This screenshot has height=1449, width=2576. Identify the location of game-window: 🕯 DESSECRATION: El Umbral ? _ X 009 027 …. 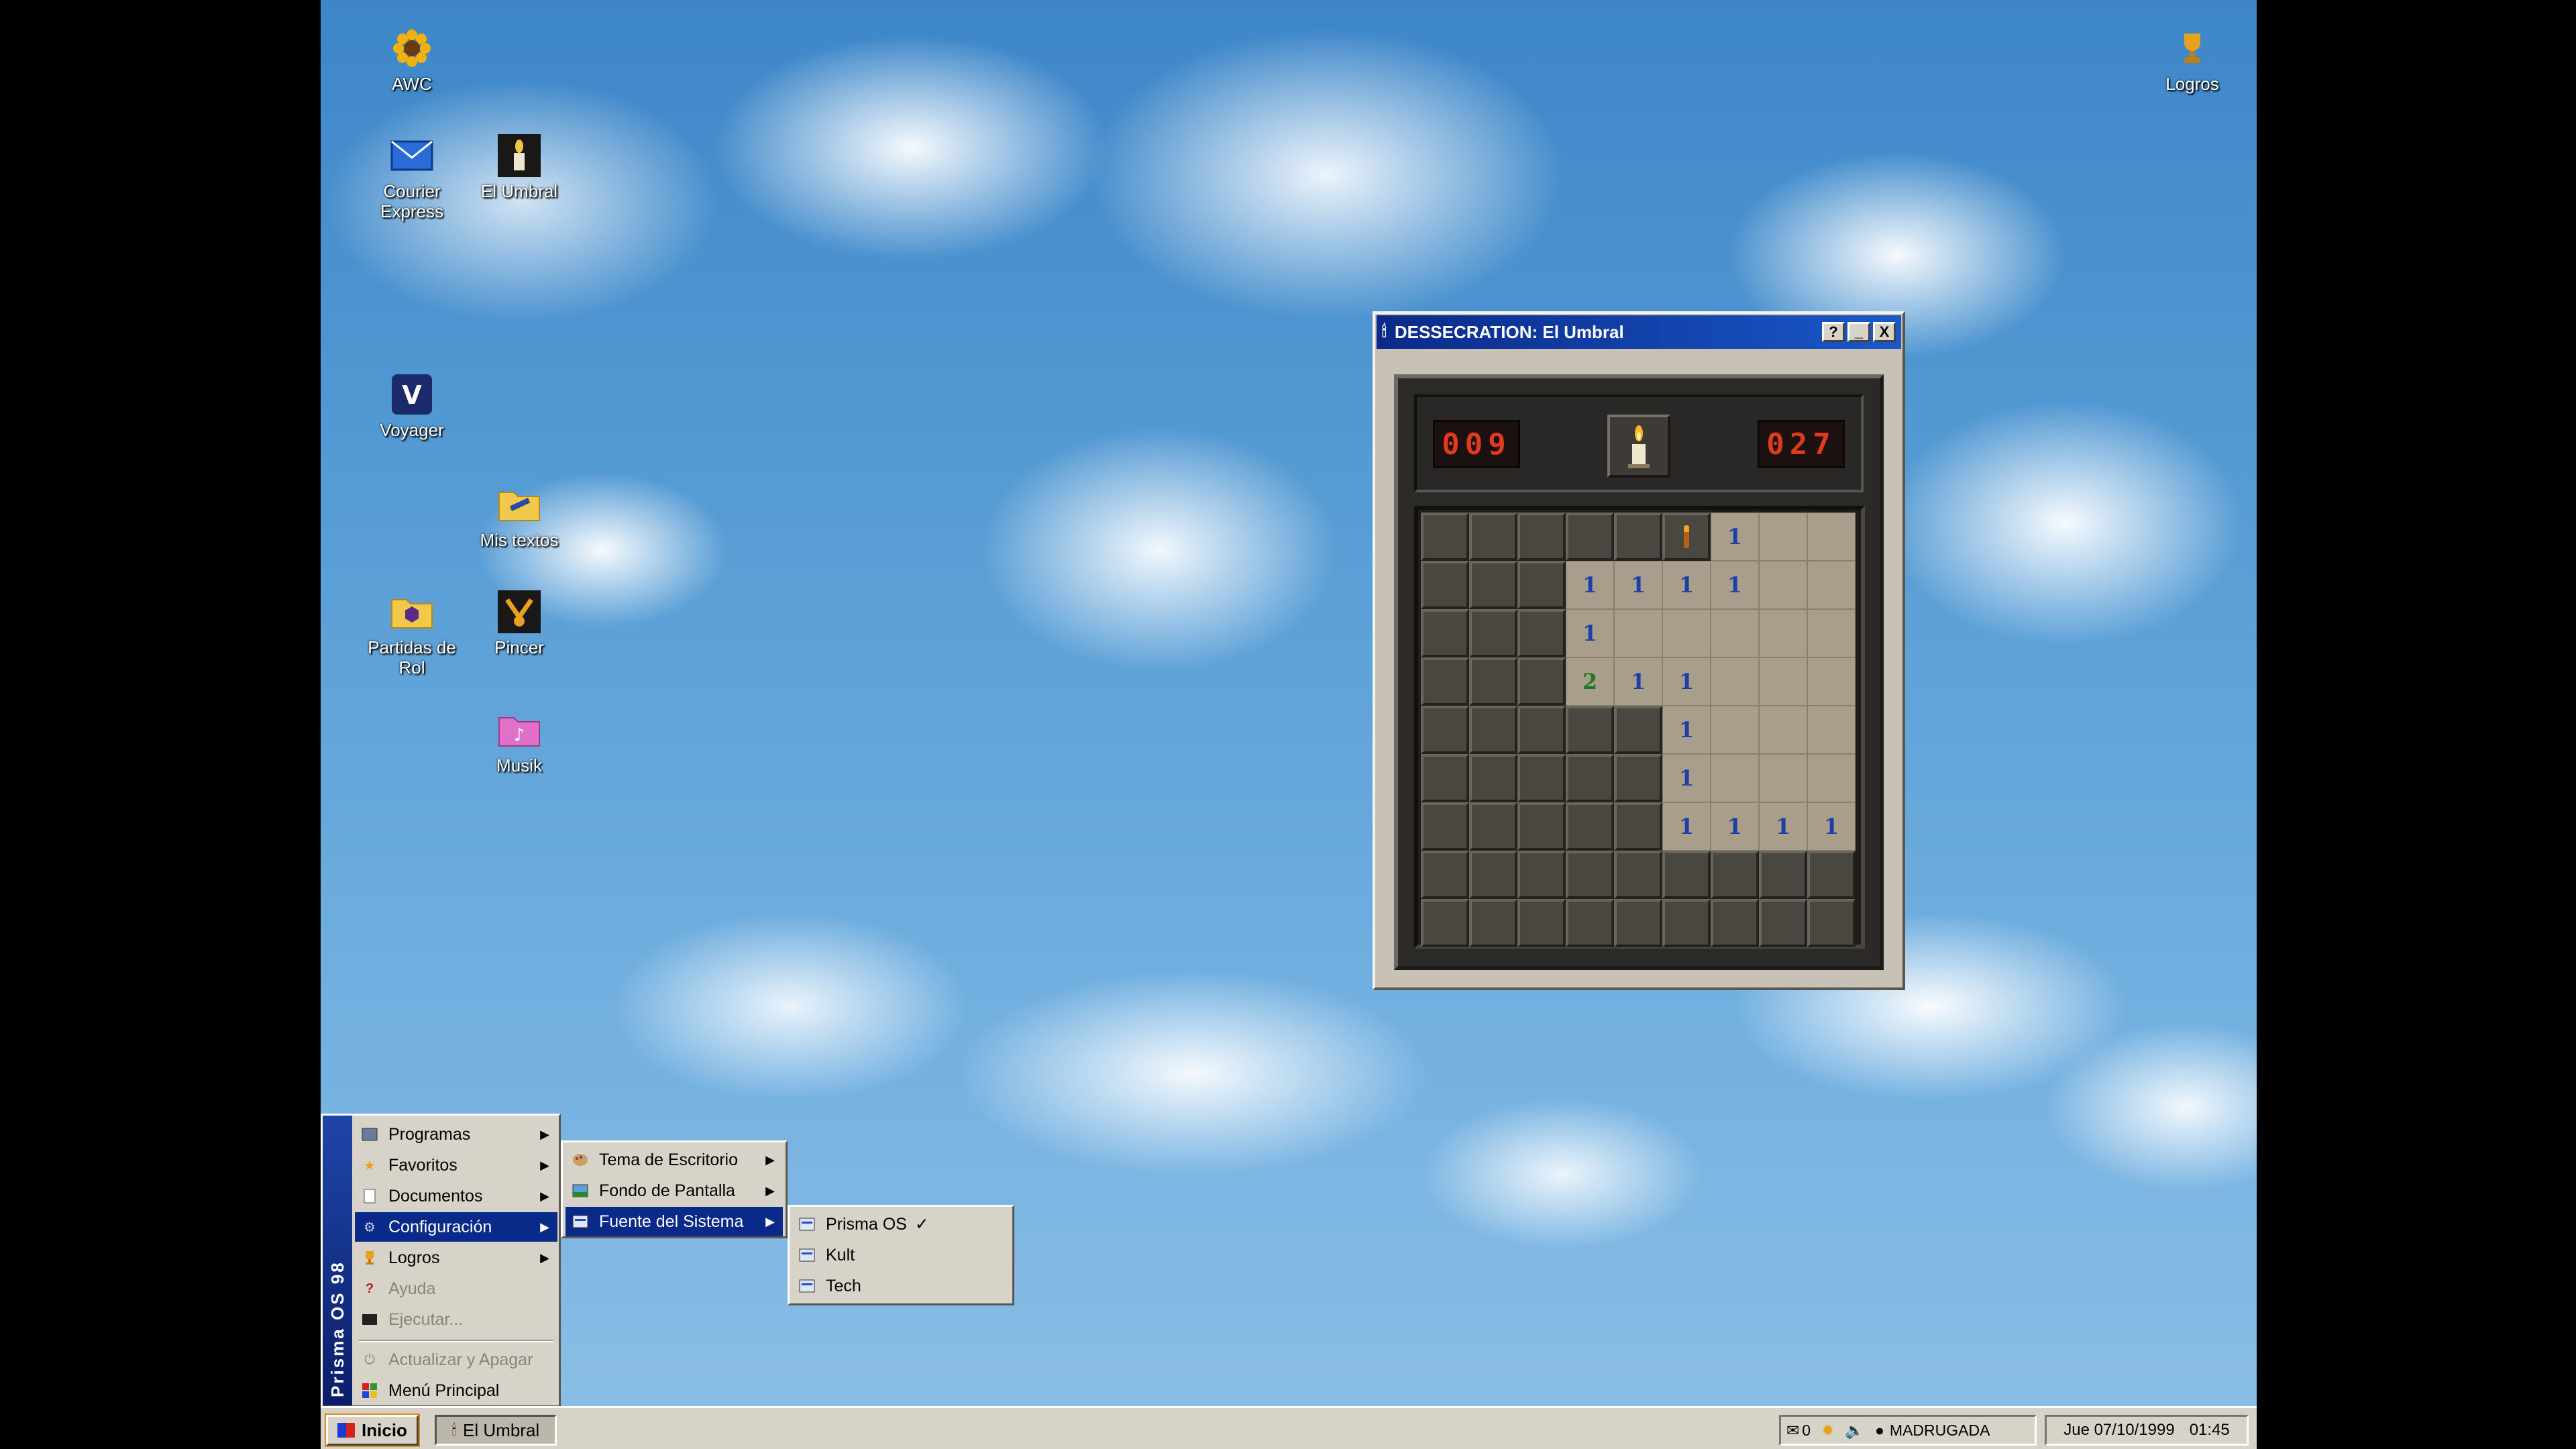
(1639, 650).